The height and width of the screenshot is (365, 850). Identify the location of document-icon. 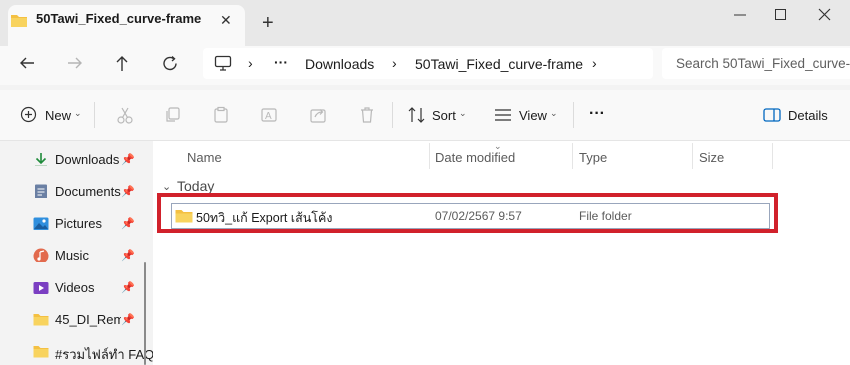
(41, 191).